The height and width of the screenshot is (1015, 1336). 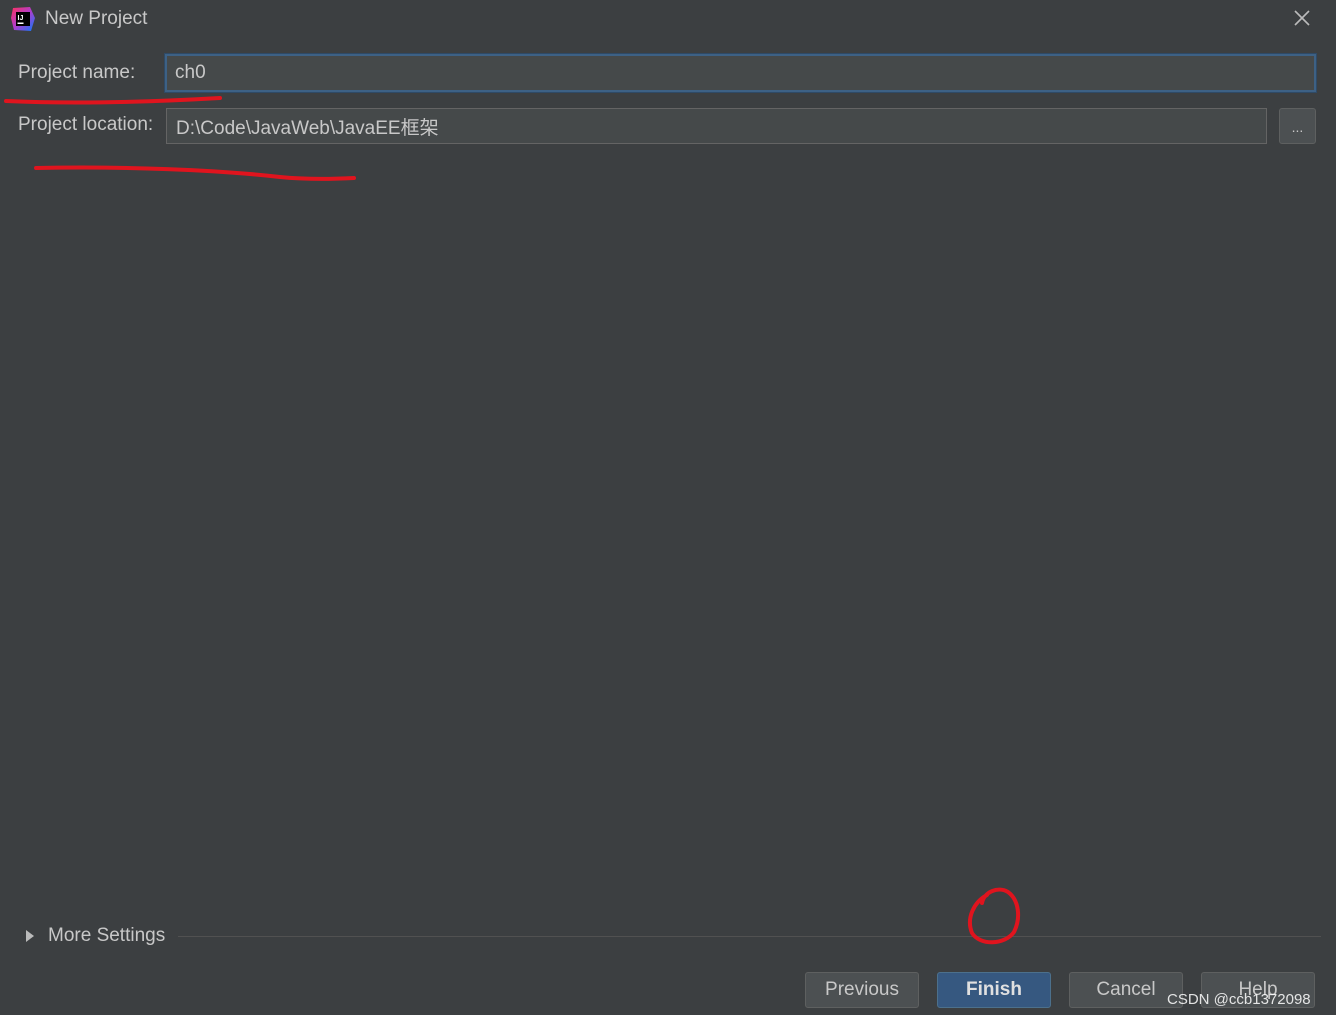 I want to click on svg-text: IJ, so click(x=21, y=18).